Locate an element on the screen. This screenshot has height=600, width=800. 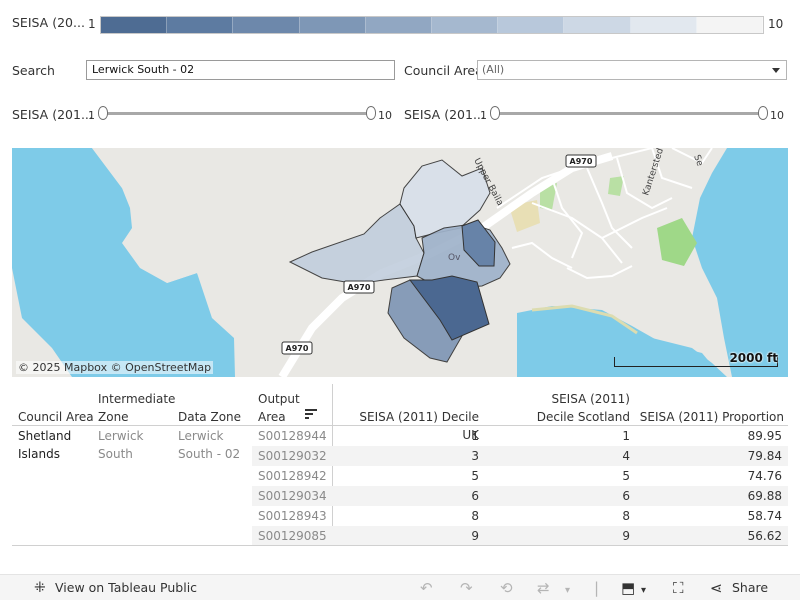
sort-icon is located at coordinates (311, 414).